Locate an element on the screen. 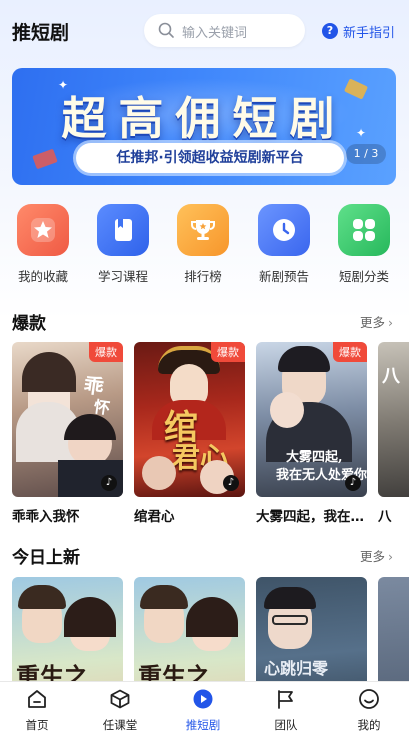 Image resolution: width=409 pixels, height=731 pixels. book-icon is located at coordinates (123, 230).